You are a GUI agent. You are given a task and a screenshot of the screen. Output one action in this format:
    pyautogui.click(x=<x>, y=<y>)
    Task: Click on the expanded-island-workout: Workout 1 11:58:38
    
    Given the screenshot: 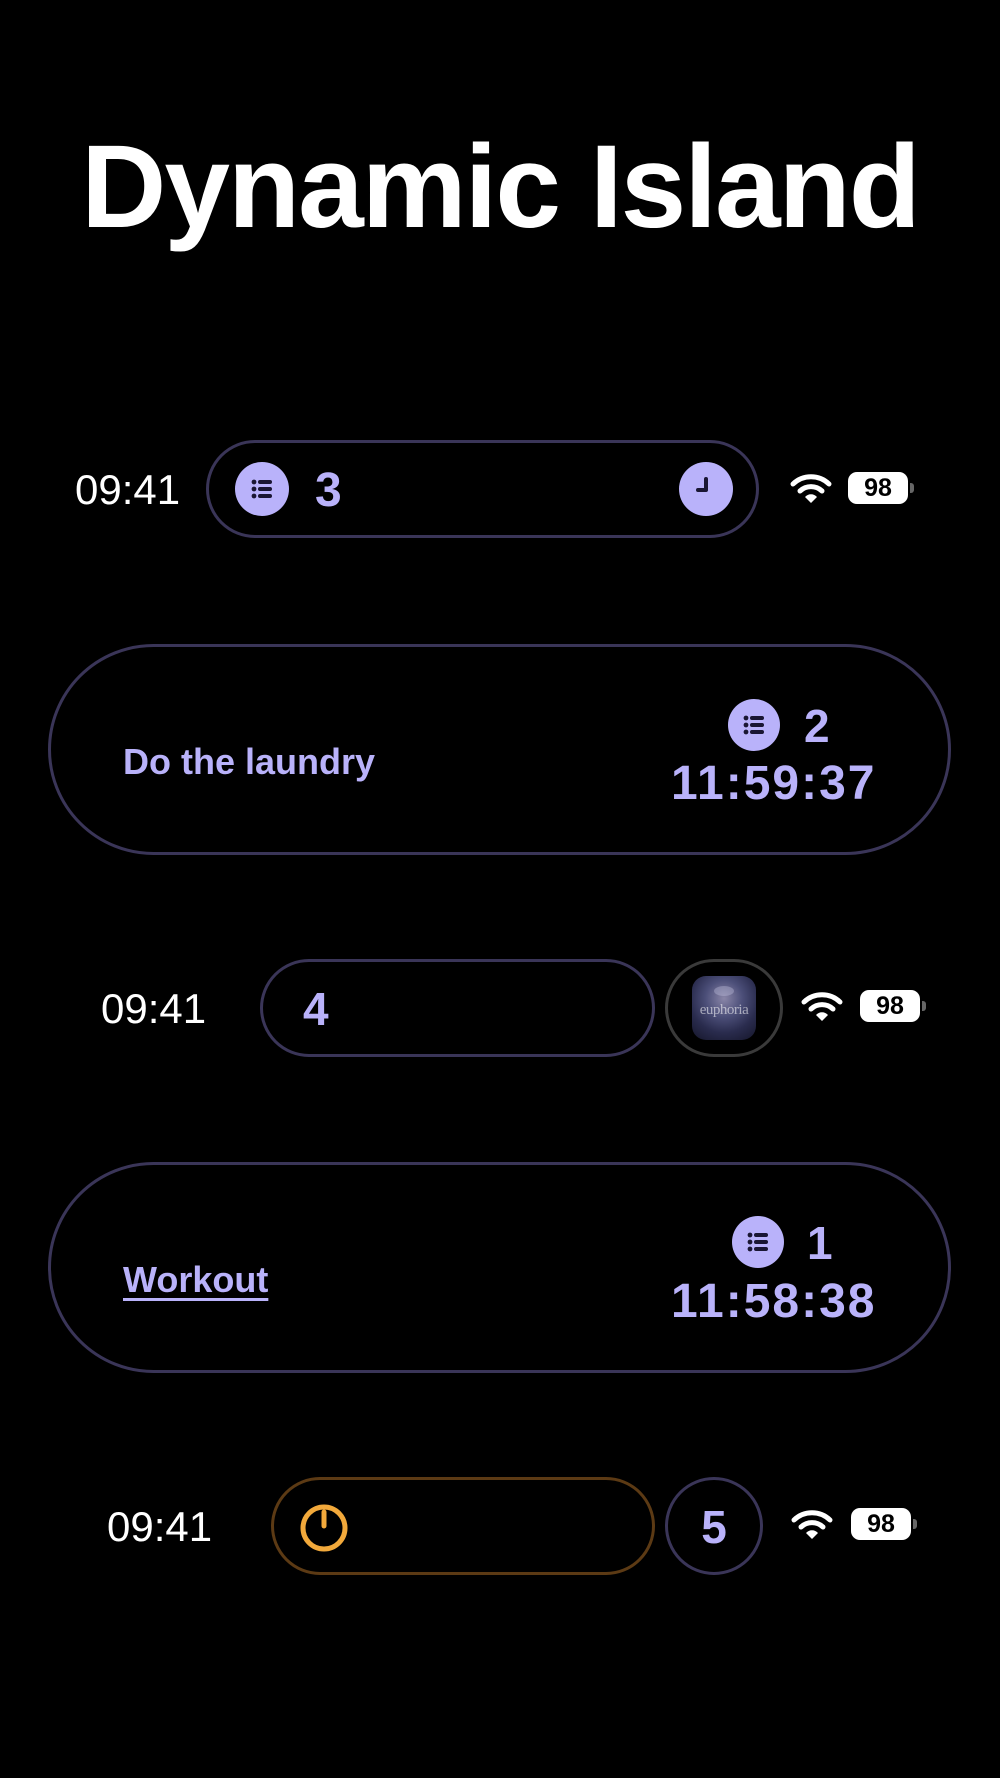 What is the action you would take?
    pyautogui.click(x=499, y=1267)
    